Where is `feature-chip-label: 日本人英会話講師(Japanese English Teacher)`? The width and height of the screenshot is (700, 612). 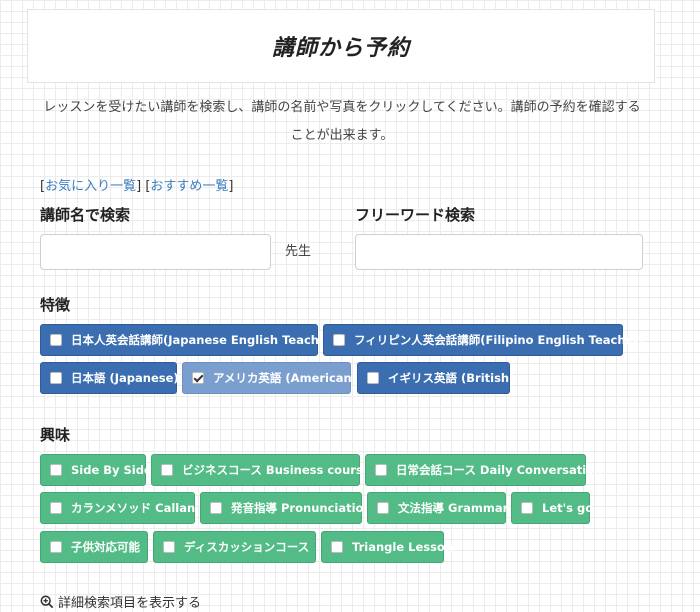
feature-chip-label: 日本人英会話講師(Japanese English Teacher) is located at coordinates (204, 340).